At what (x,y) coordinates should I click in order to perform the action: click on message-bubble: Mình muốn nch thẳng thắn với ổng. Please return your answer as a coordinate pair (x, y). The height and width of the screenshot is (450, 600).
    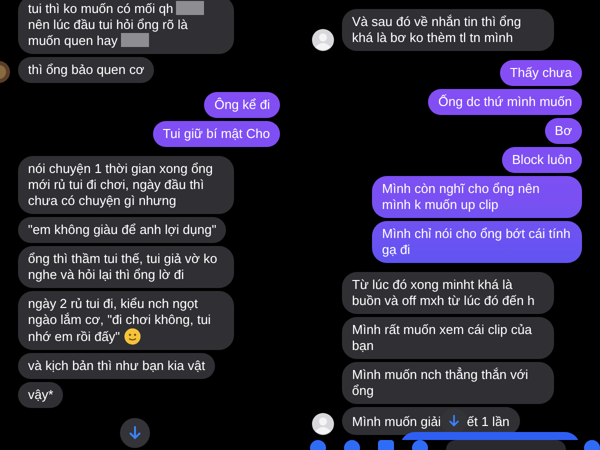
    Looking at the image, I should click on (448, 383).